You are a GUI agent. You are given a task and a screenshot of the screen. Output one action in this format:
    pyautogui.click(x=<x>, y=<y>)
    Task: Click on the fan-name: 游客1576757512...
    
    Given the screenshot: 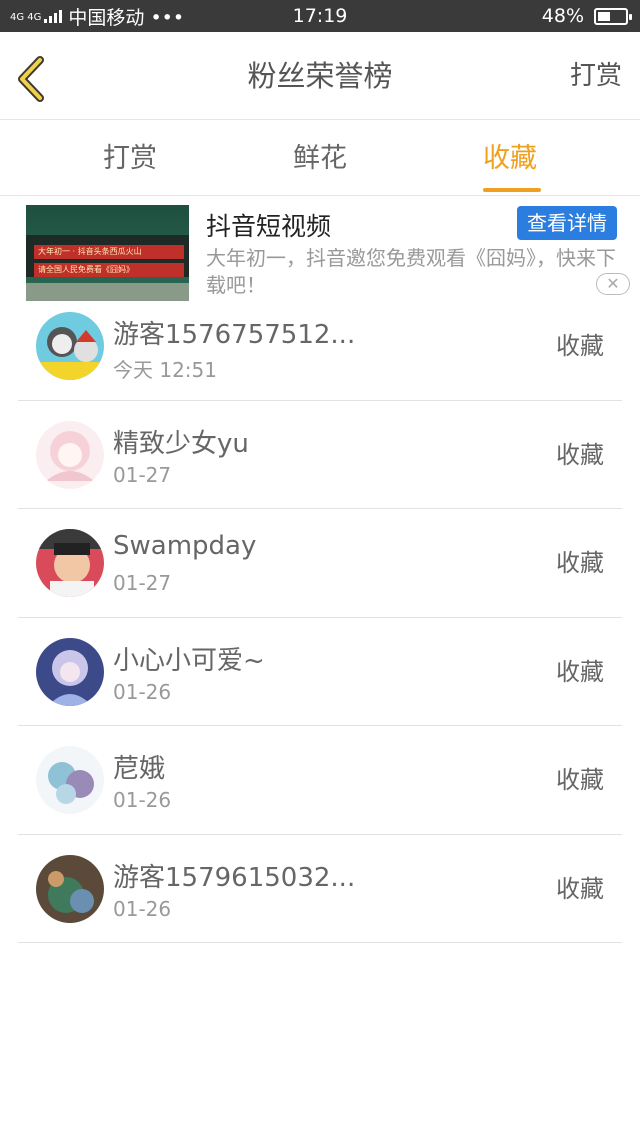 What is the action you would take?
    pyautogui.click(x=234, y=335)
    